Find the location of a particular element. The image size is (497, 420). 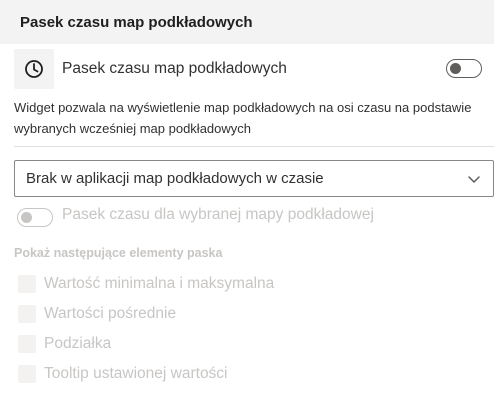

section-header: Pasek czasu map podkładowych is located at coordinates (247, 22).